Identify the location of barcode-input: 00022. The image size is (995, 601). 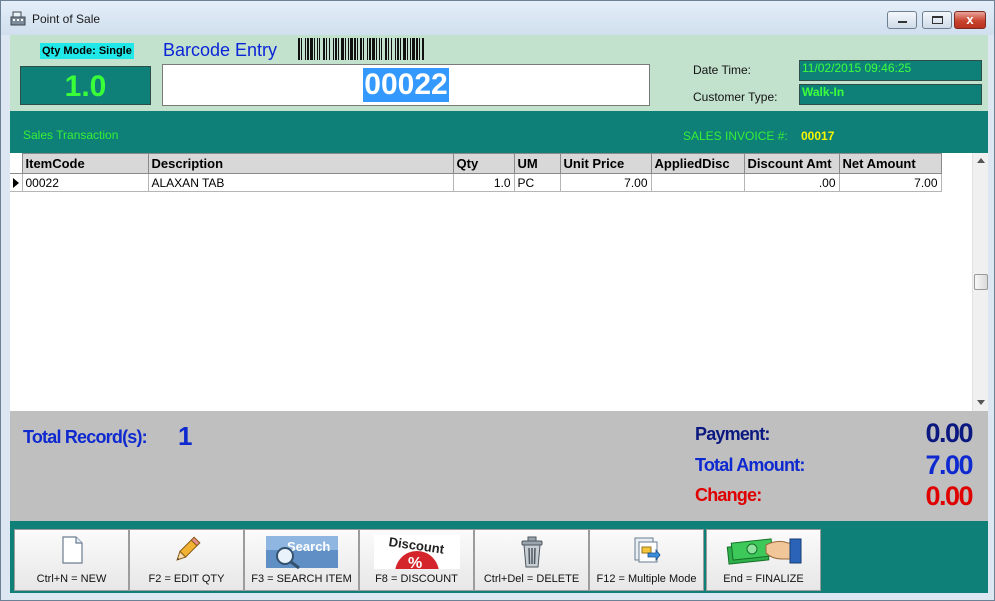
(406, 85).